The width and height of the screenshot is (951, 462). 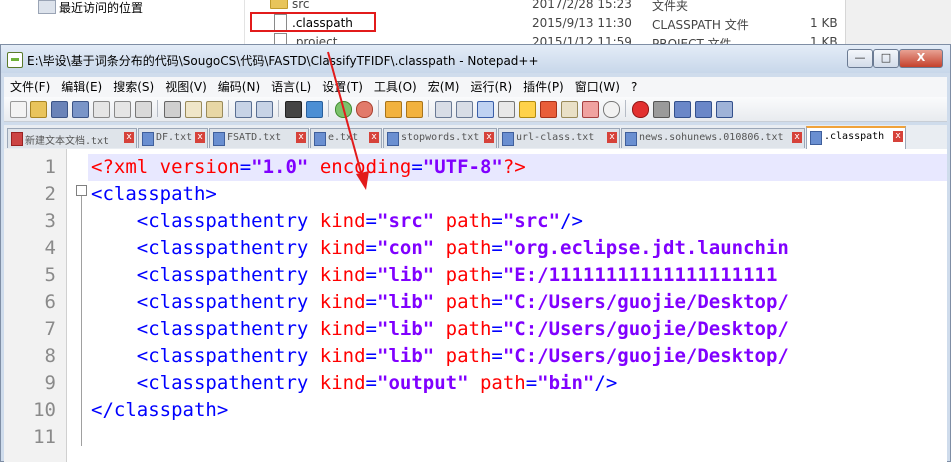 I want to click on close-file-icon, so click(x=101, y=109).